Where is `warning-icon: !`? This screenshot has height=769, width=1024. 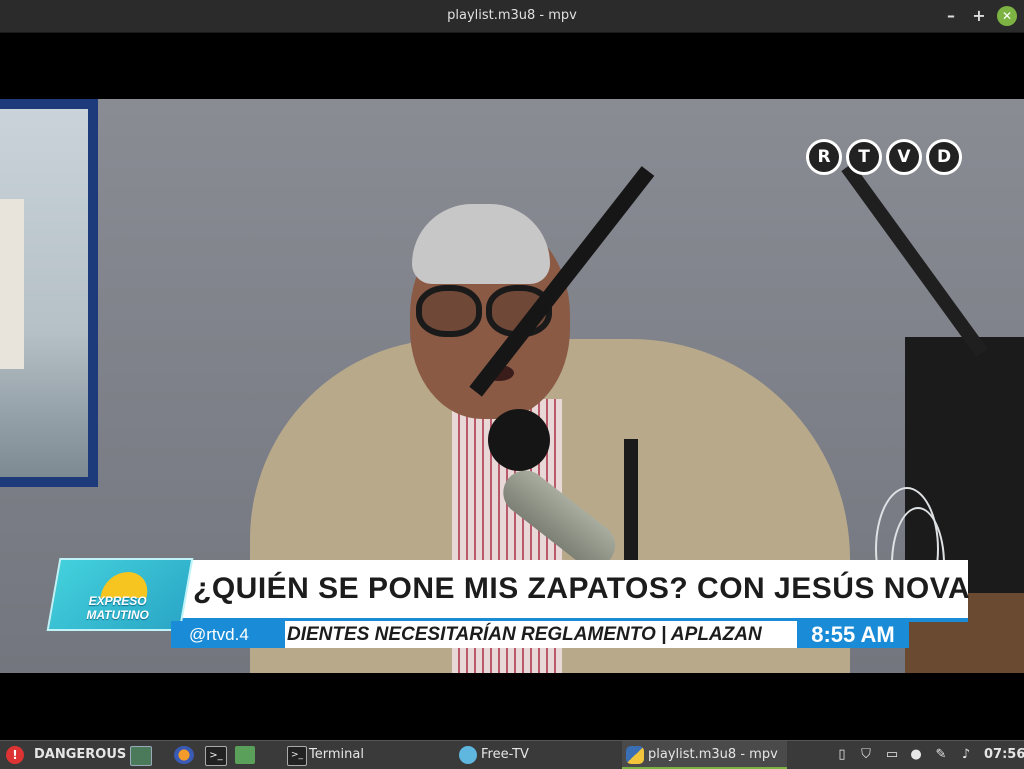
warning-icon: ! is located at coordinates (15, 755).